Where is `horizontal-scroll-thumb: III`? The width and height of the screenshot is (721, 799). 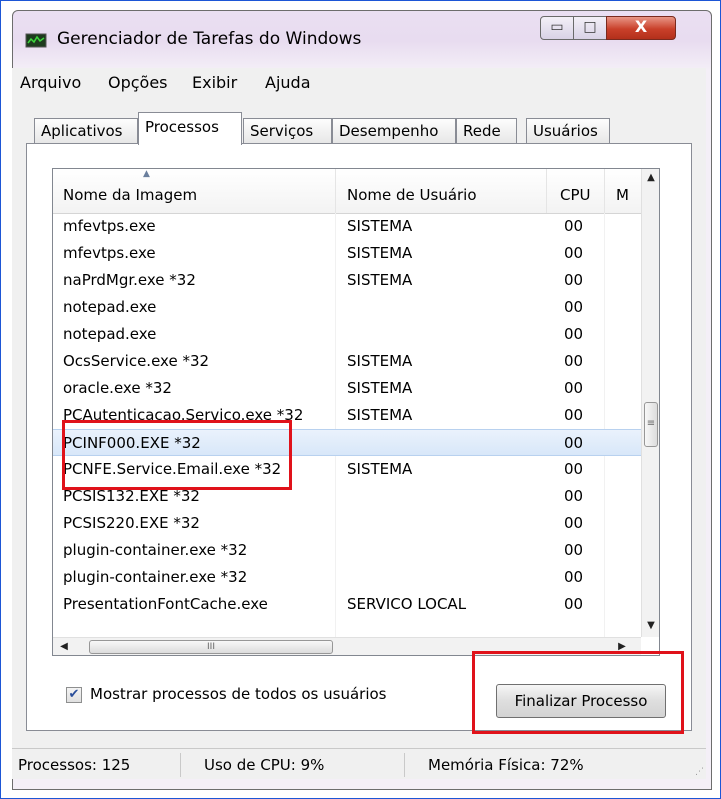 horizontal-scroll-thumb: III is located at coordinates (211, 647).